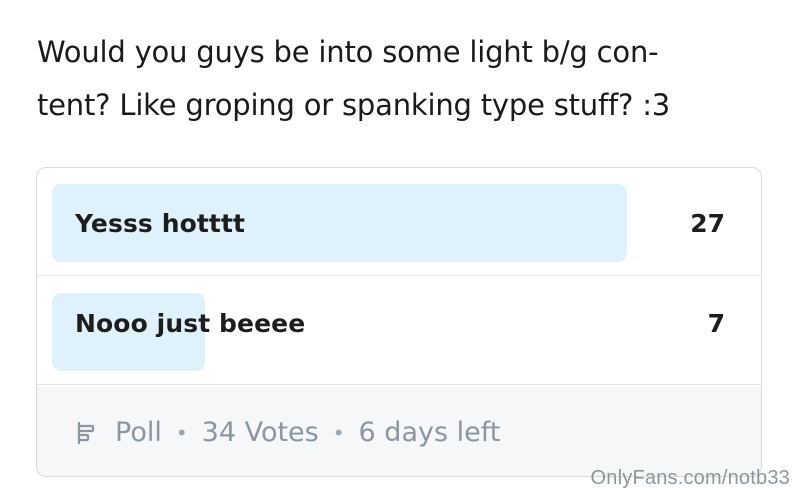 The width and height of the screenshot is (800, 498). Describe the element at coordinates (89, 433) in the screenshot. I see `poll-icon` at that location.